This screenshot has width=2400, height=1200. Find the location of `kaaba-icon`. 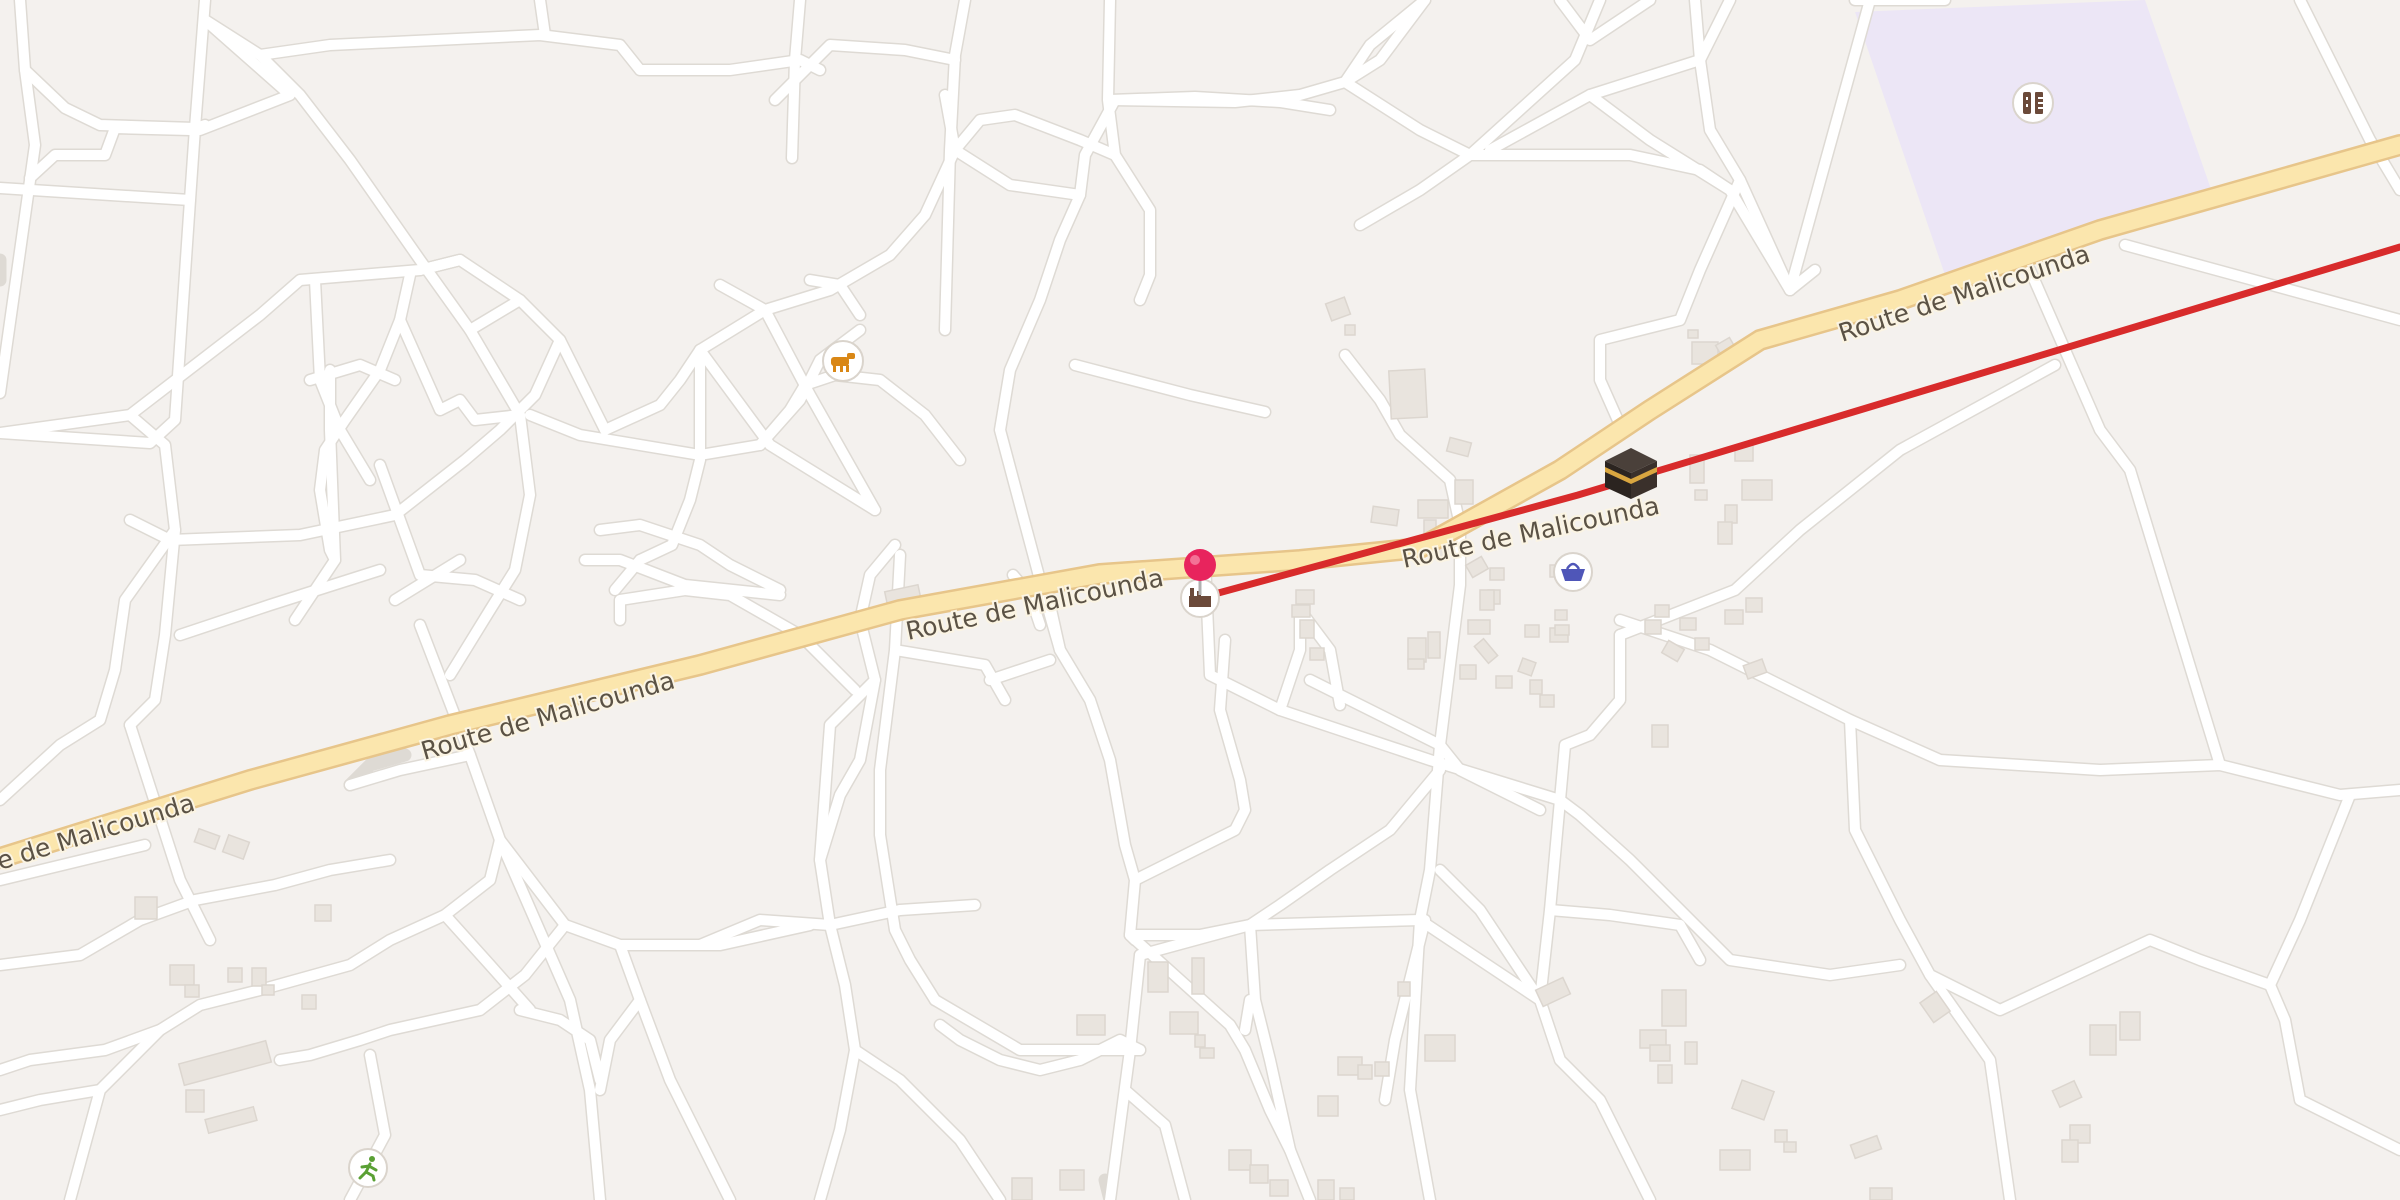

kaaba-icon is located at coordinates (1631, 473).